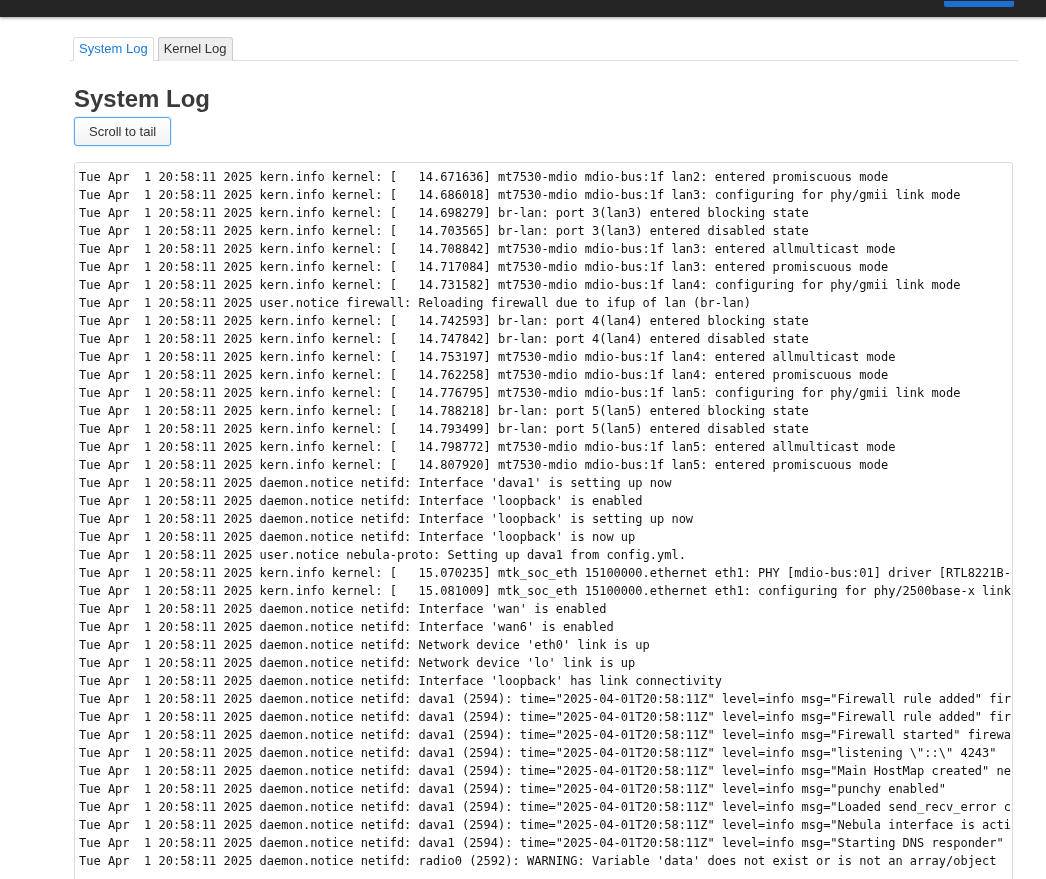  Describe the element at coordinates (484, 465) in the screenshot. I see `log-line: Tue Apr 1 20:58:11 2025 kern.info kernel: [ 14.807920] mt7530-mdio mdio-bus:1f lan5: entered promiscuous mode` at that location.